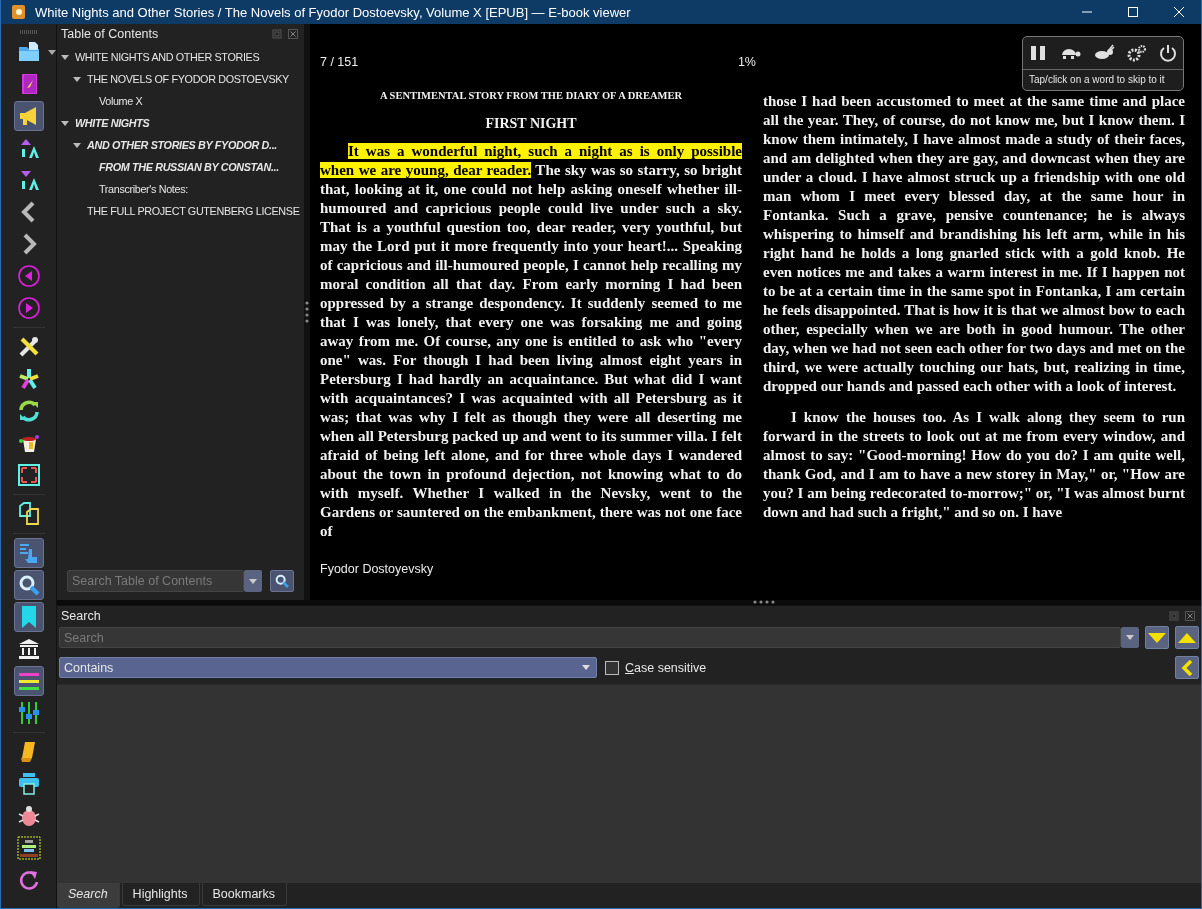  What do you see at coordinates (28, 681) in the screenshot?
I see `highlight-lines-button` at bounding box center [28, 681].